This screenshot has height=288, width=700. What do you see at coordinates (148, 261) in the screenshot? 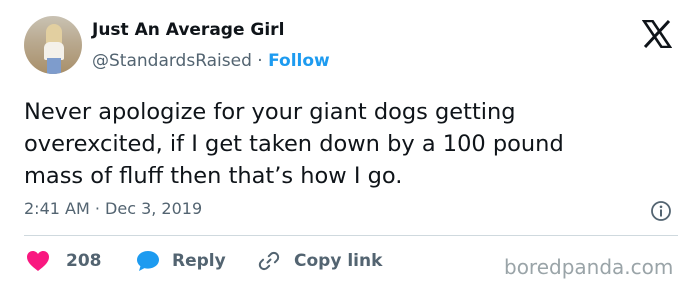
I see `speech-bubble-icon` at bounding box center [148, 261].